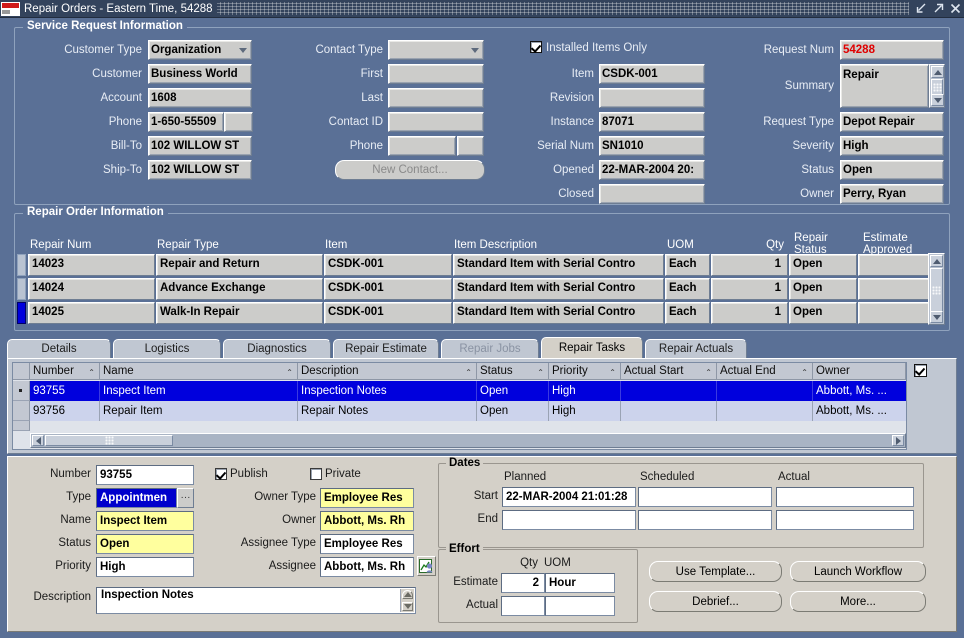 Image resolution: width=964 pixels, height=638 pixels. What do you see at coordinates (669, 371) in the screenshot?
I see `task-col-actual-start: Actual Start ⌃` at bounding box center [669, 371].